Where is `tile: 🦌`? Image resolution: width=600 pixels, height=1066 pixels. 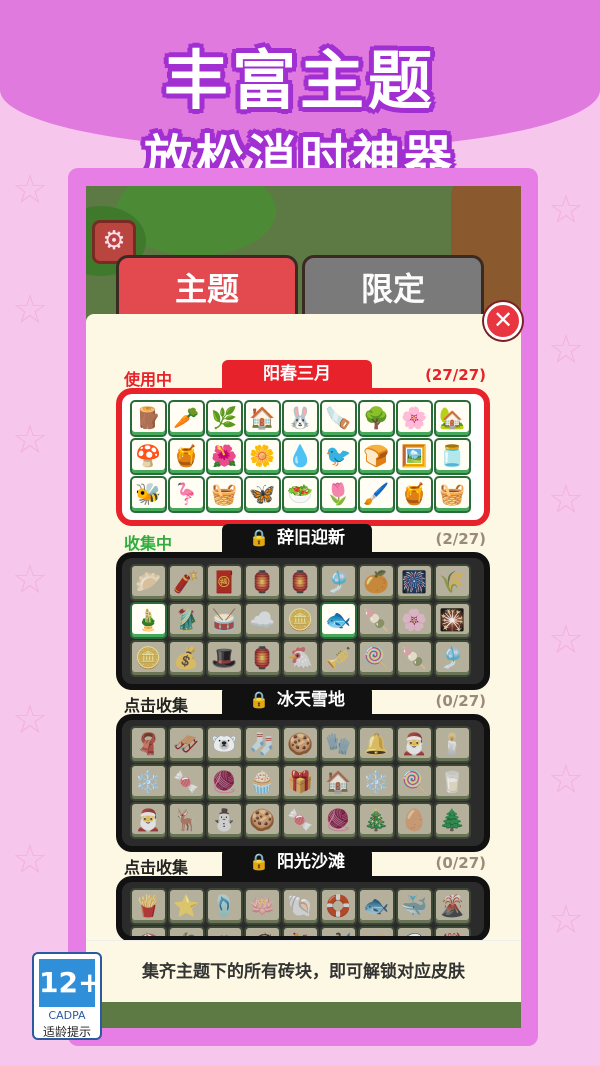 tile: 🦌 is located at coordinates (186, 820).